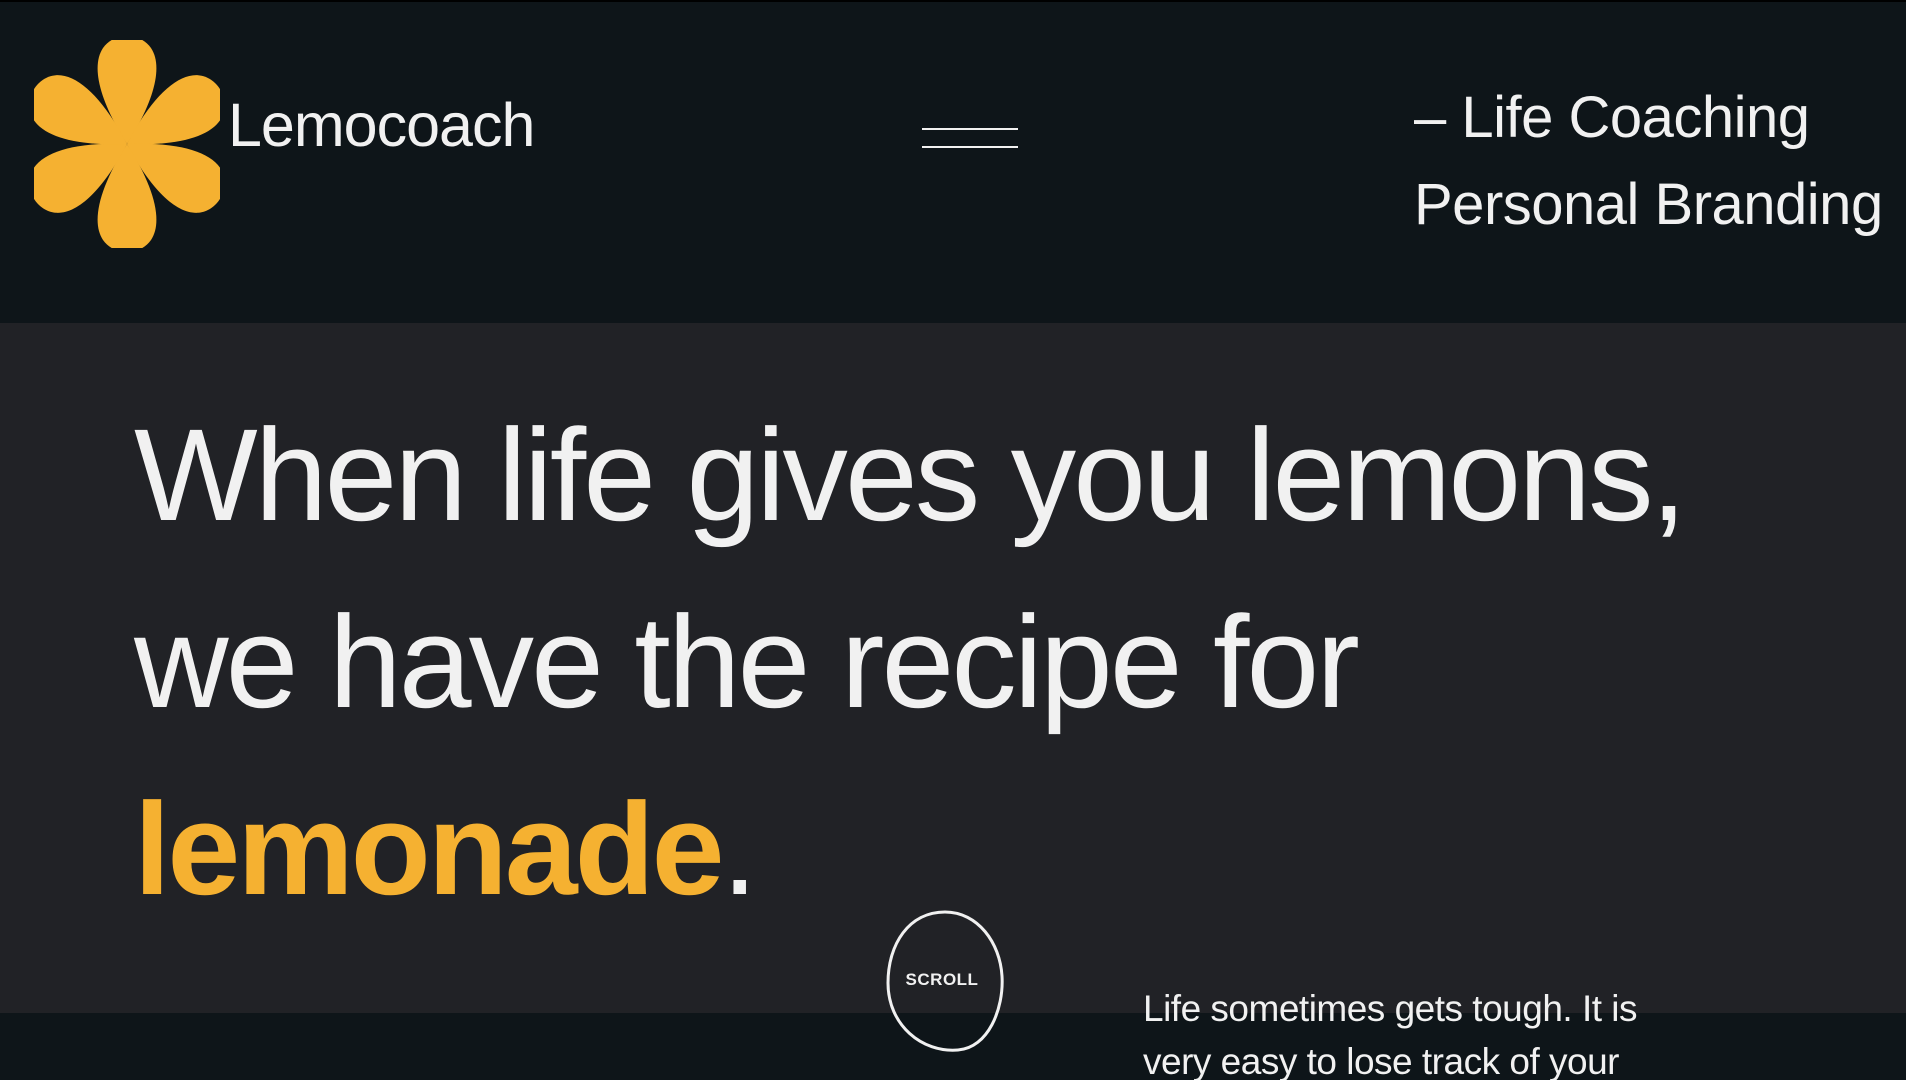  I want to click on lemon-flower-icon, so click(127, 144).